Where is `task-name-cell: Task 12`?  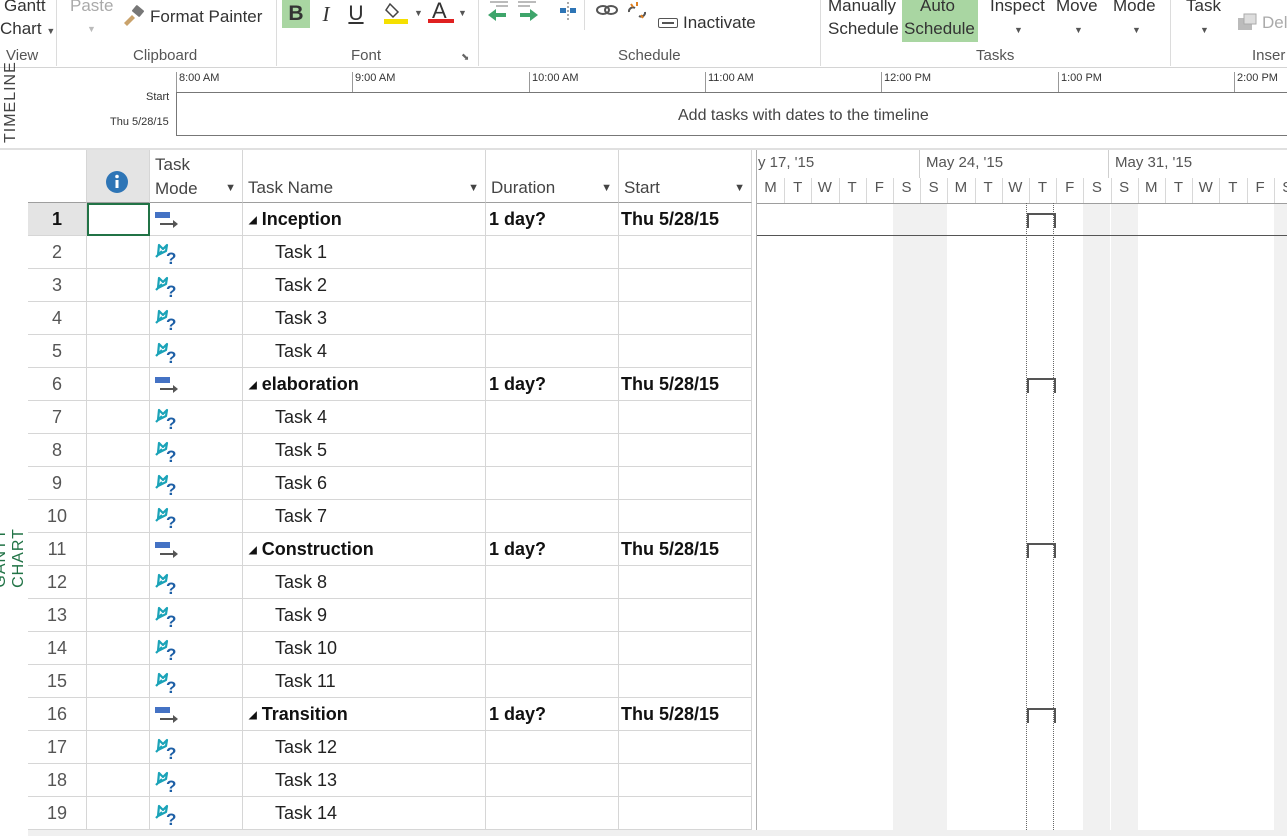 task-name-cell: Task 12 is located at coordinates (364, 747).